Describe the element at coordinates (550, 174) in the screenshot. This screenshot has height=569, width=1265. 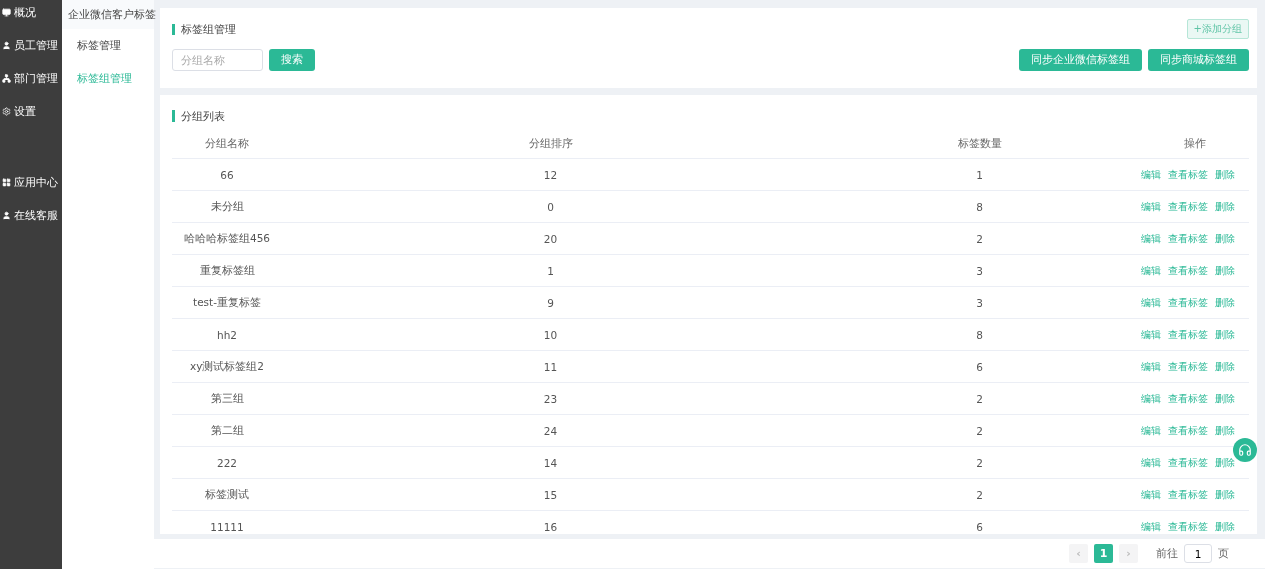
I see `table-cell: 12` at that location.